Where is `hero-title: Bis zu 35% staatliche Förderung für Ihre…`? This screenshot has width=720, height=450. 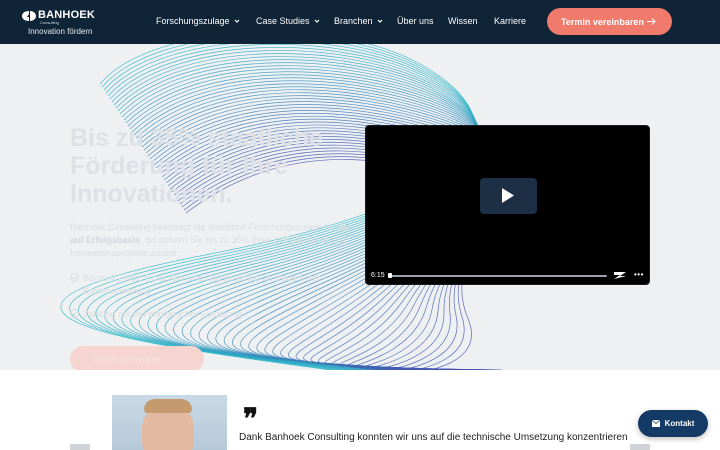
hero-title: Bis zu 35% staatliche Förderung für Ihre… is located at coordinates (196, 166).